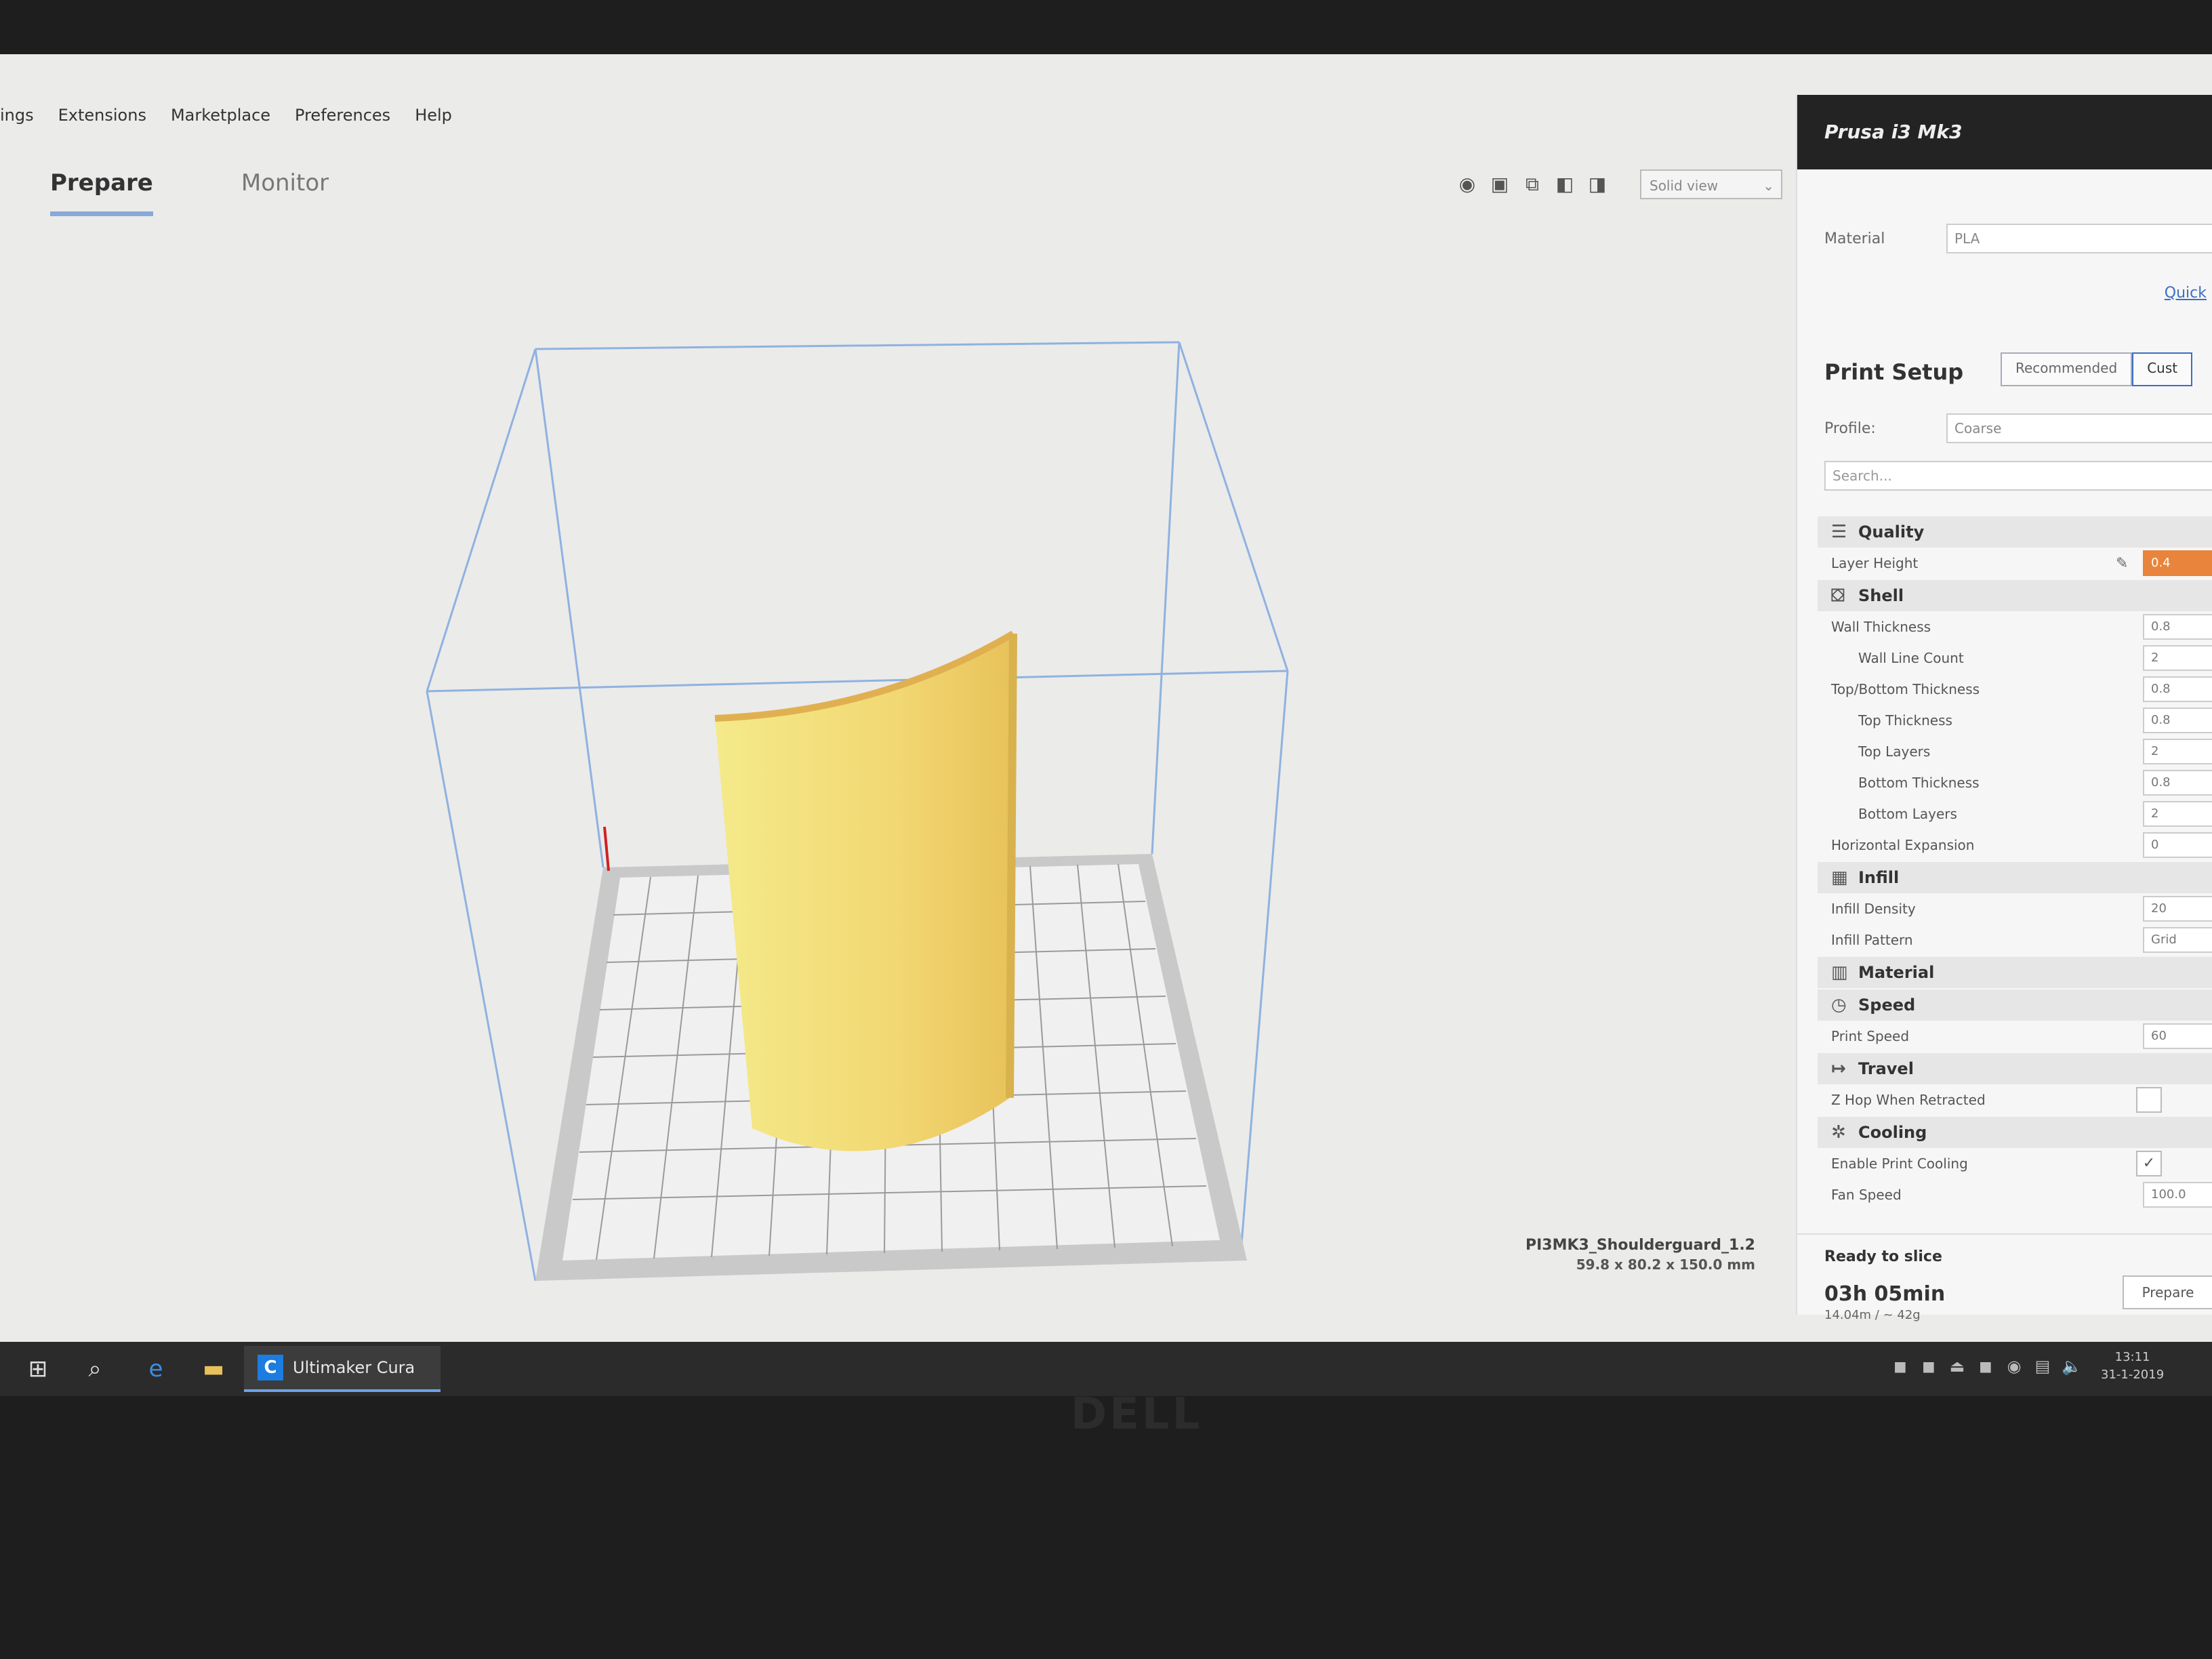 The height and width of the screenshot is (1659, 2212). Describe the element at coordinates (1500, 184) in the screenshot. I see `view-front-icon: ▣` at that location.